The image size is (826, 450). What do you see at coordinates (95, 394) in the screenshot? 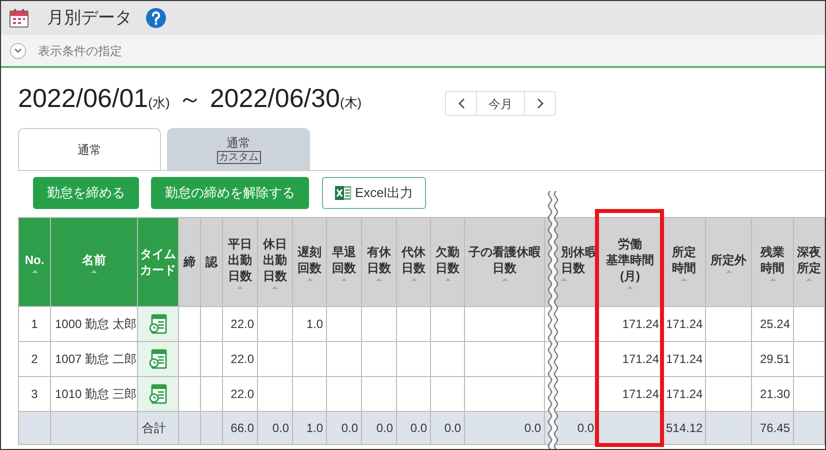
I see `table-cell-text: 1010 勤怠 三郎` at bounding box center [95, 394].